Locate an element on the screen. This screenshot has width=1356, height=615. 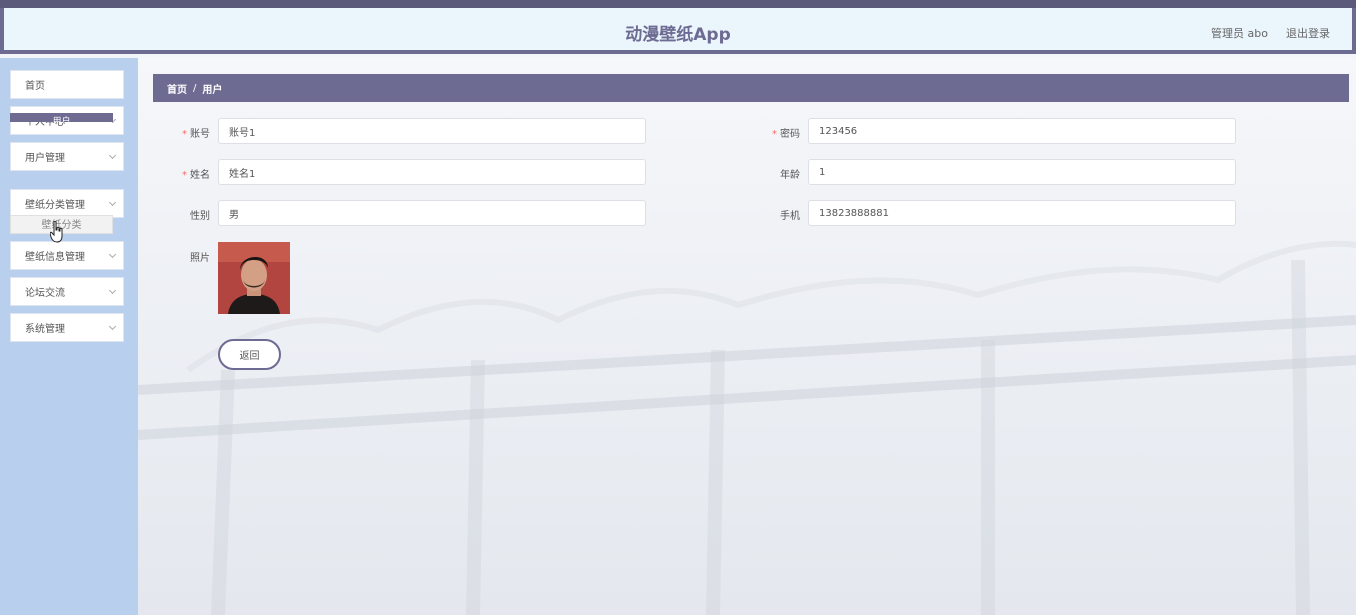
hand-cursor-icon is located at coordinates (56, 232).